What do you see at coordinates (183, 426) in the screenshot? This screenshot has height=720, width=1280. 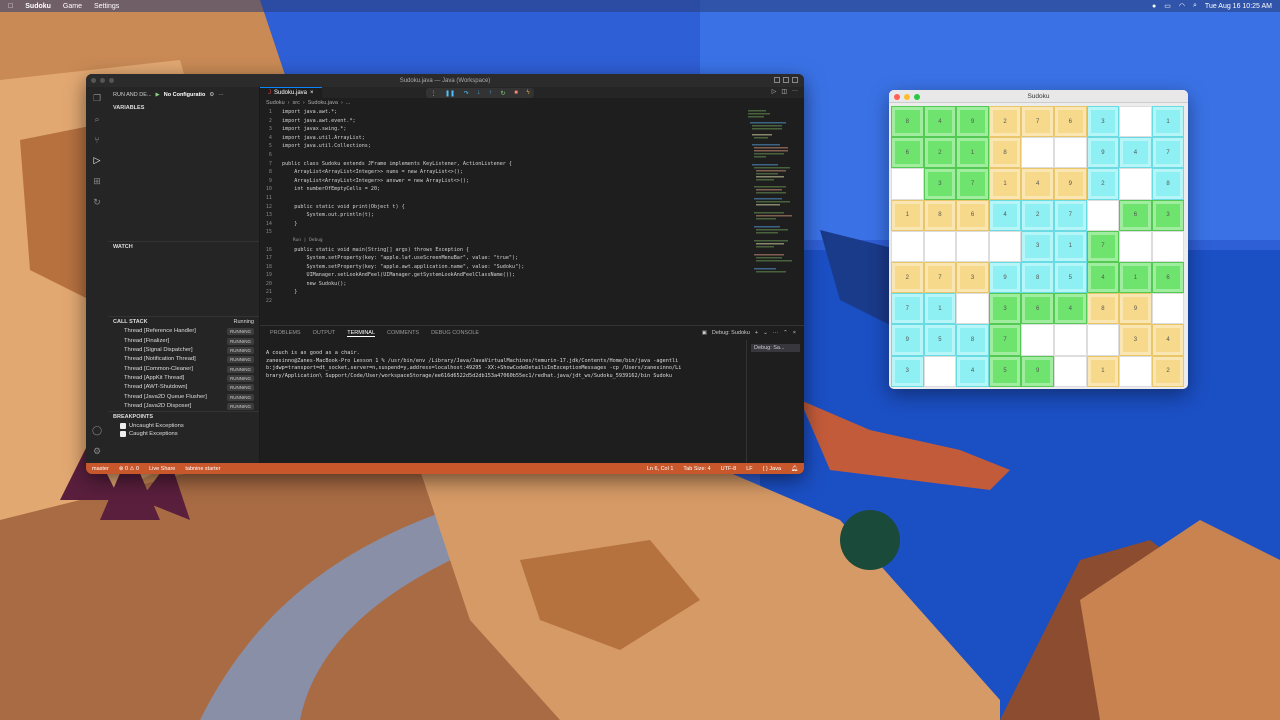 I see `breakpoint-uncaught: Uncaught Exceptions` at bounding box center [183, 426].